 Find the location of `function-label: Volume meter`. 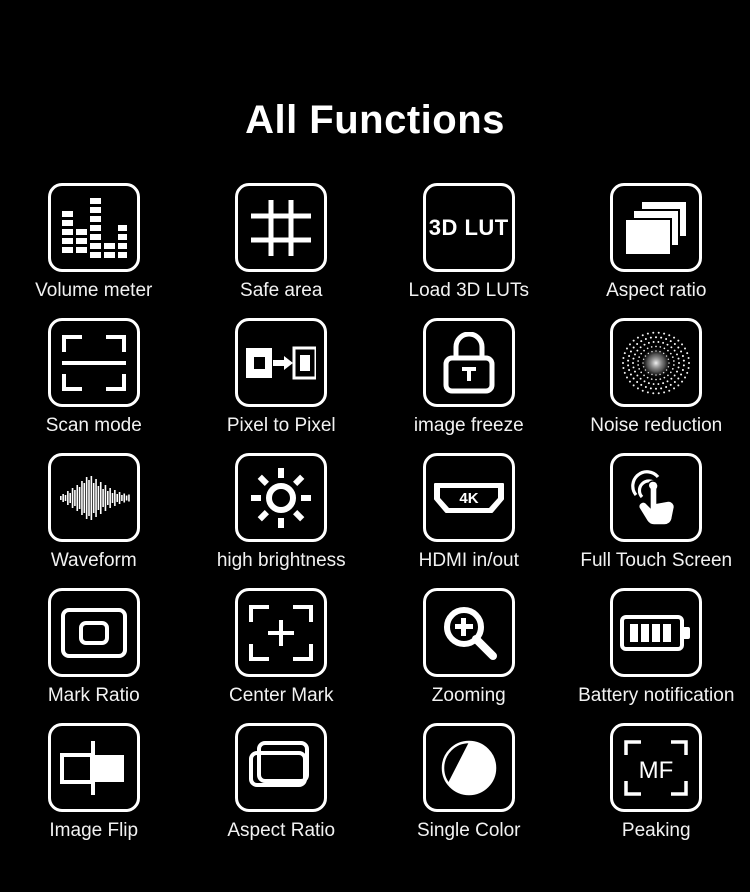

function-label: Volume meter is located at coordinates (94, 290).